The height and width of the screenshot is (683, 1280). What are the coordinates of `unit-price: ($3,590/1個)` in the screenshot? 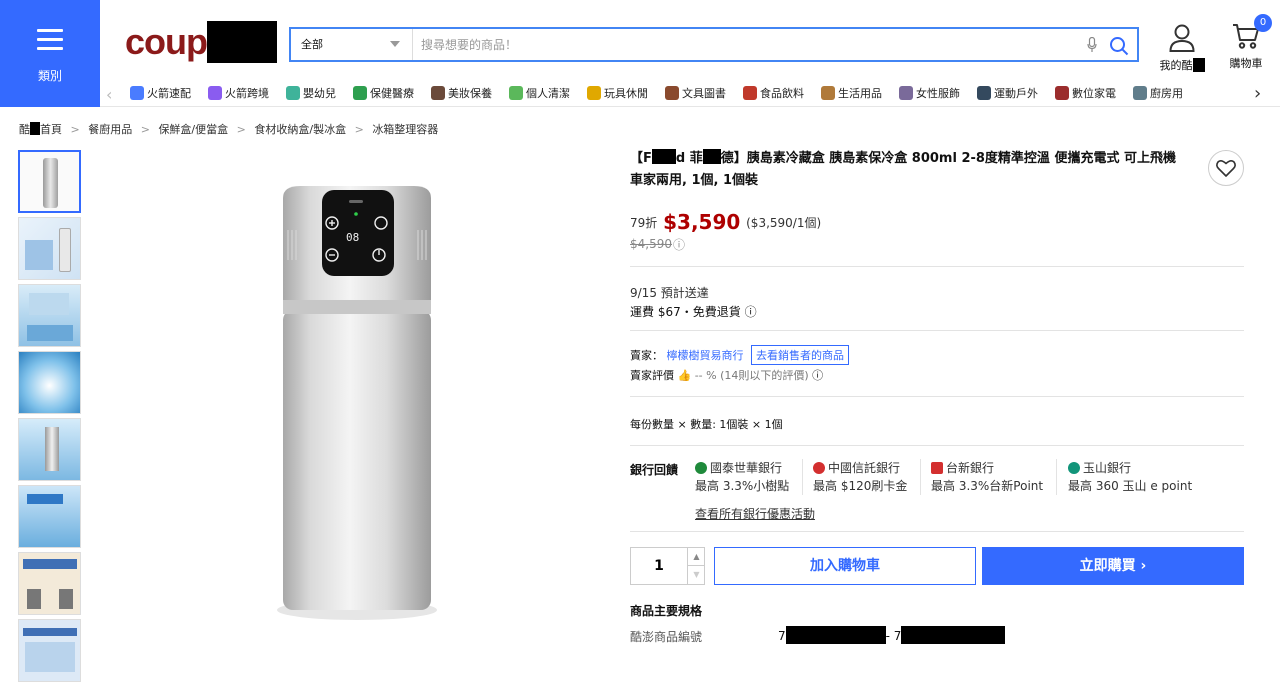 It's located at (784, 223).